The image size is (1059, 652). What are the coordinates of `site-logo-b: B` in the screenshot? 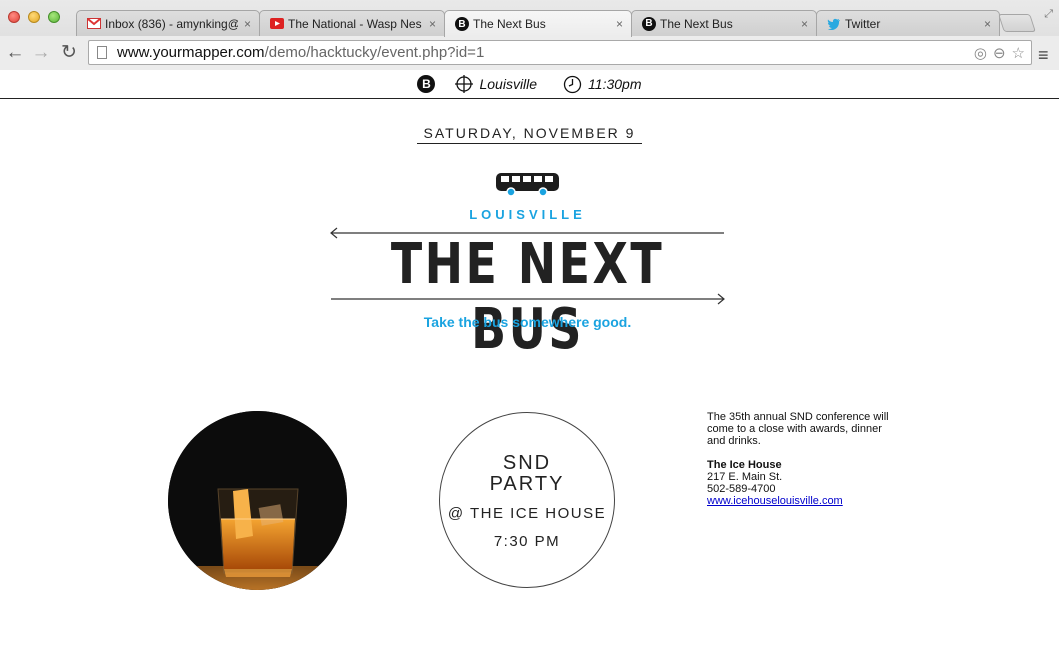 It's located at (426, 84).